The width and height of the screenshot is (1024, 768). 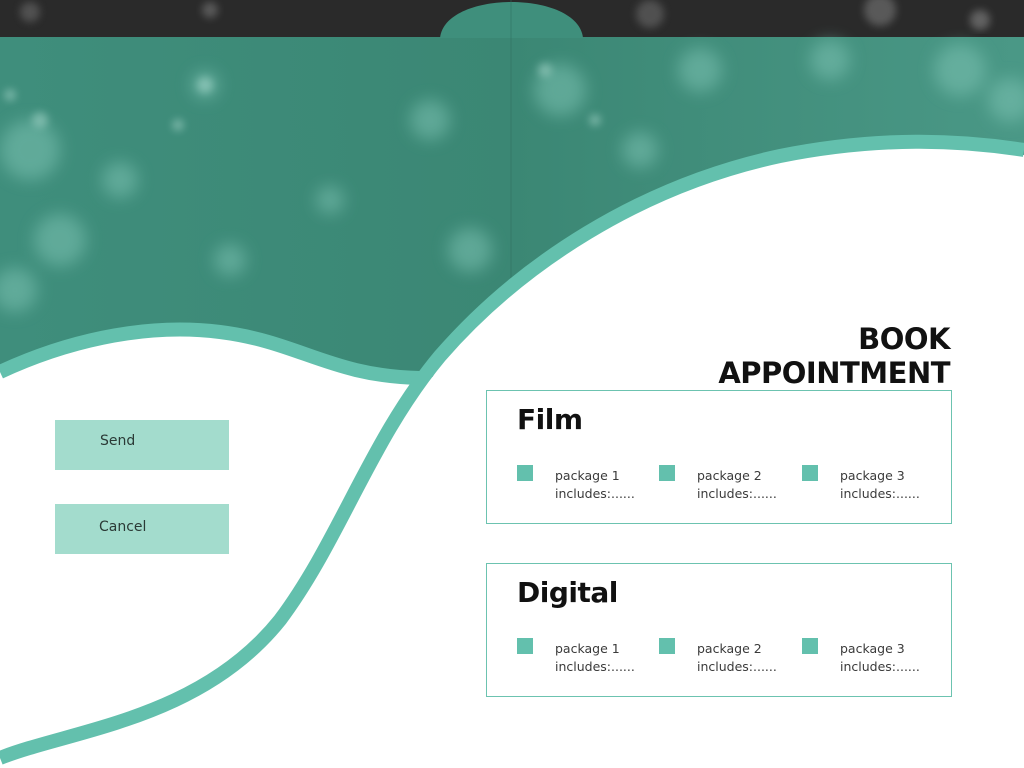 What do you see at coordinates (567, 592) in the screenshot?
I see `section-title-digital: Digital` at bounding box center [567, 592].